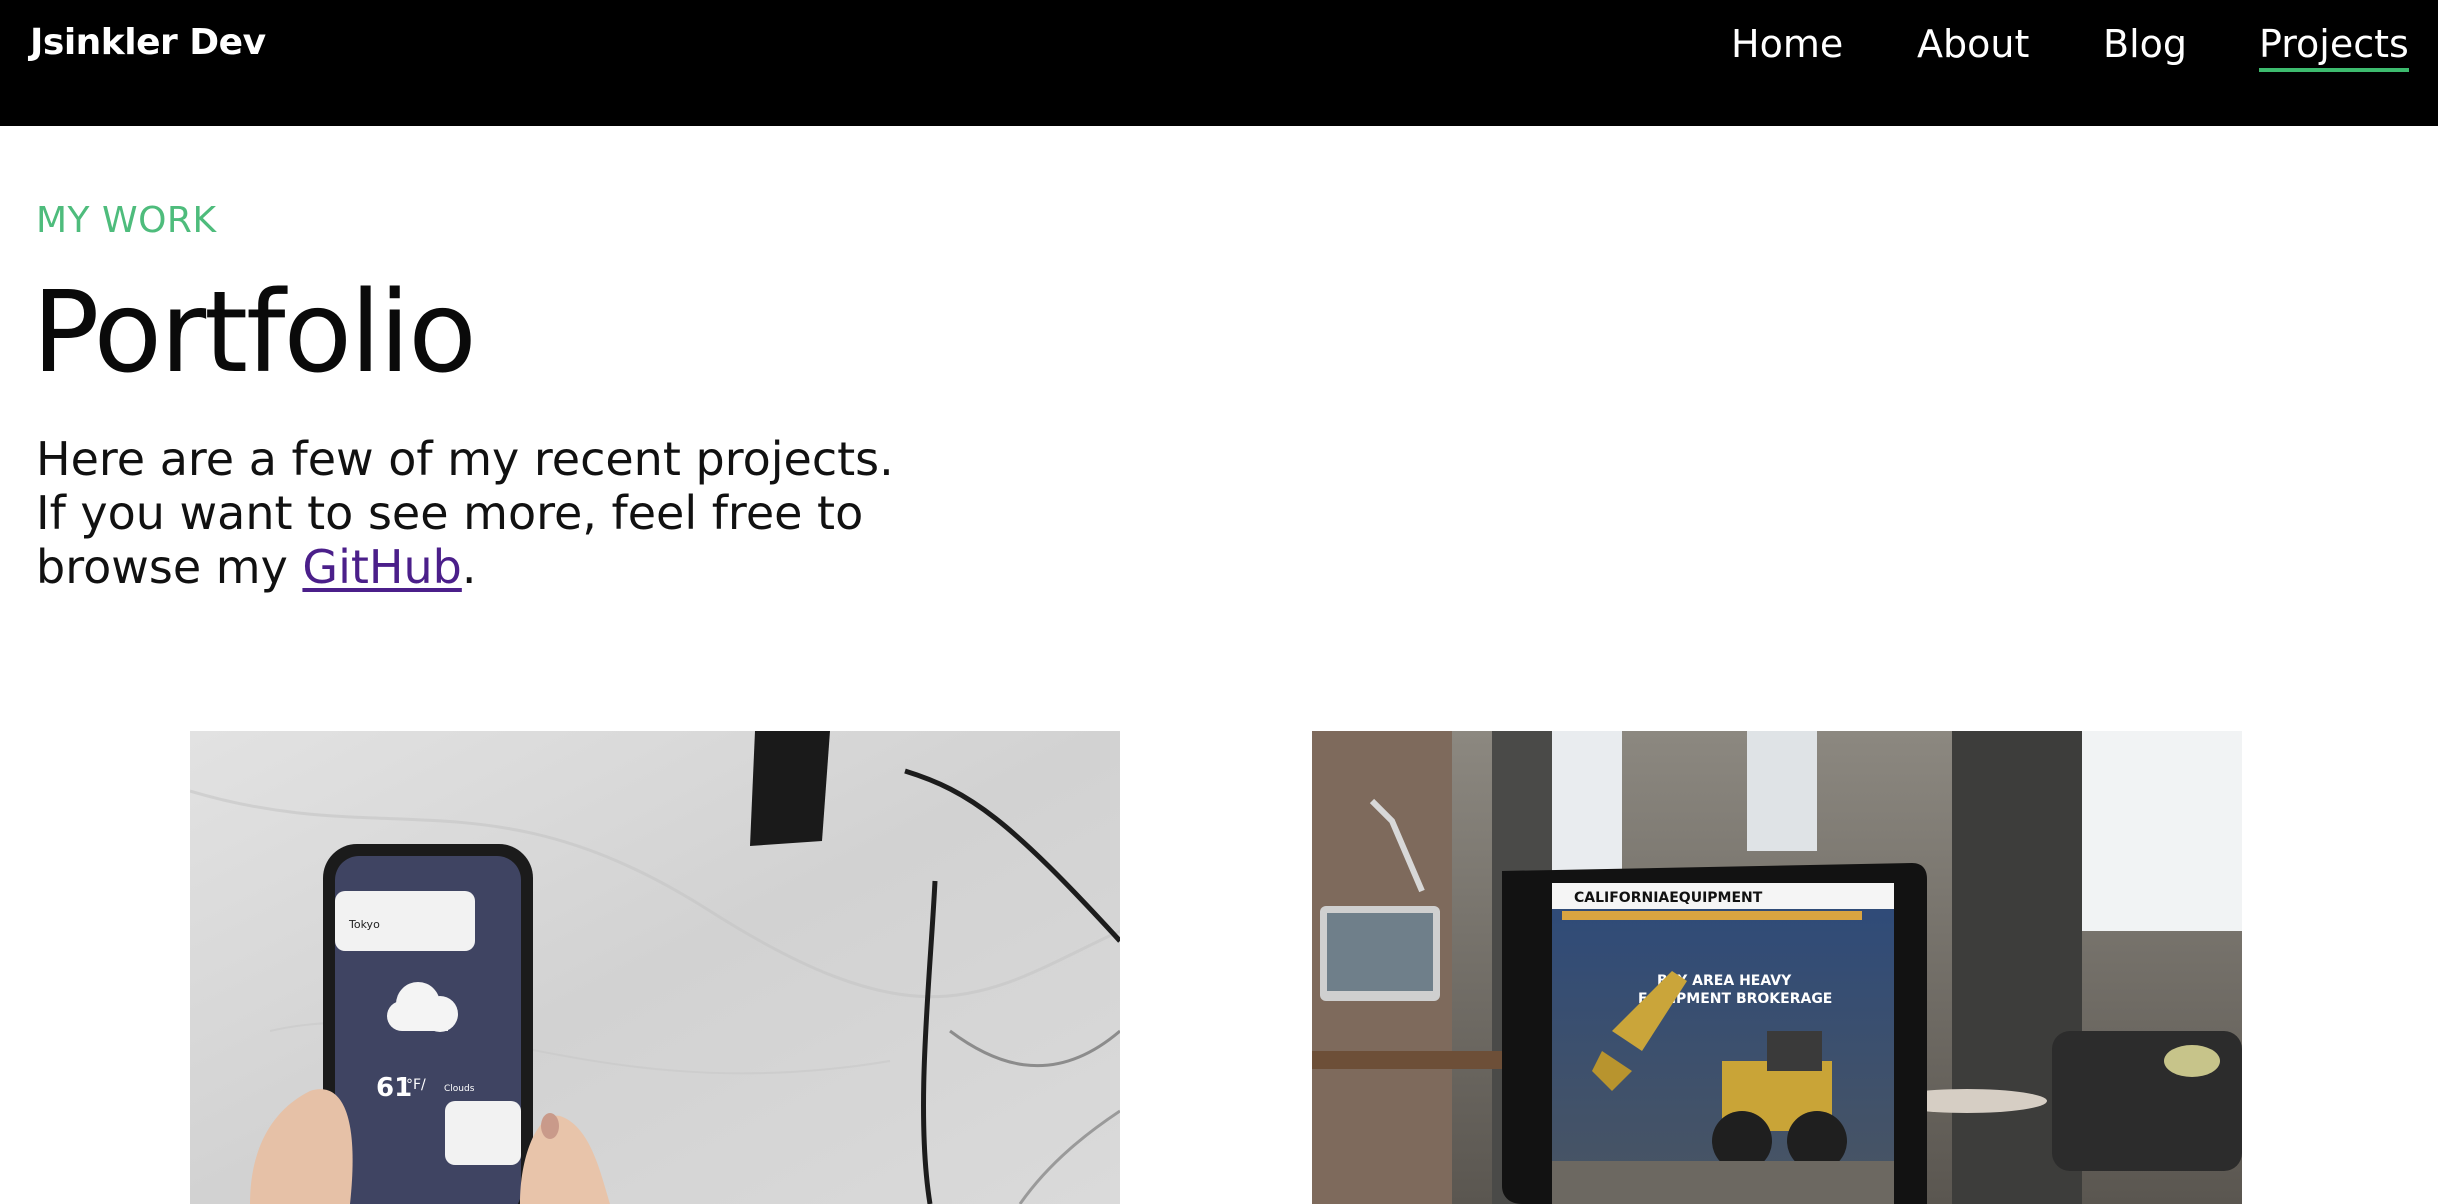  What do you see at coordinates (459, 1089) in the screenshot?
I see `phone-condition: Clouds` at bounding box center [459, 1089].